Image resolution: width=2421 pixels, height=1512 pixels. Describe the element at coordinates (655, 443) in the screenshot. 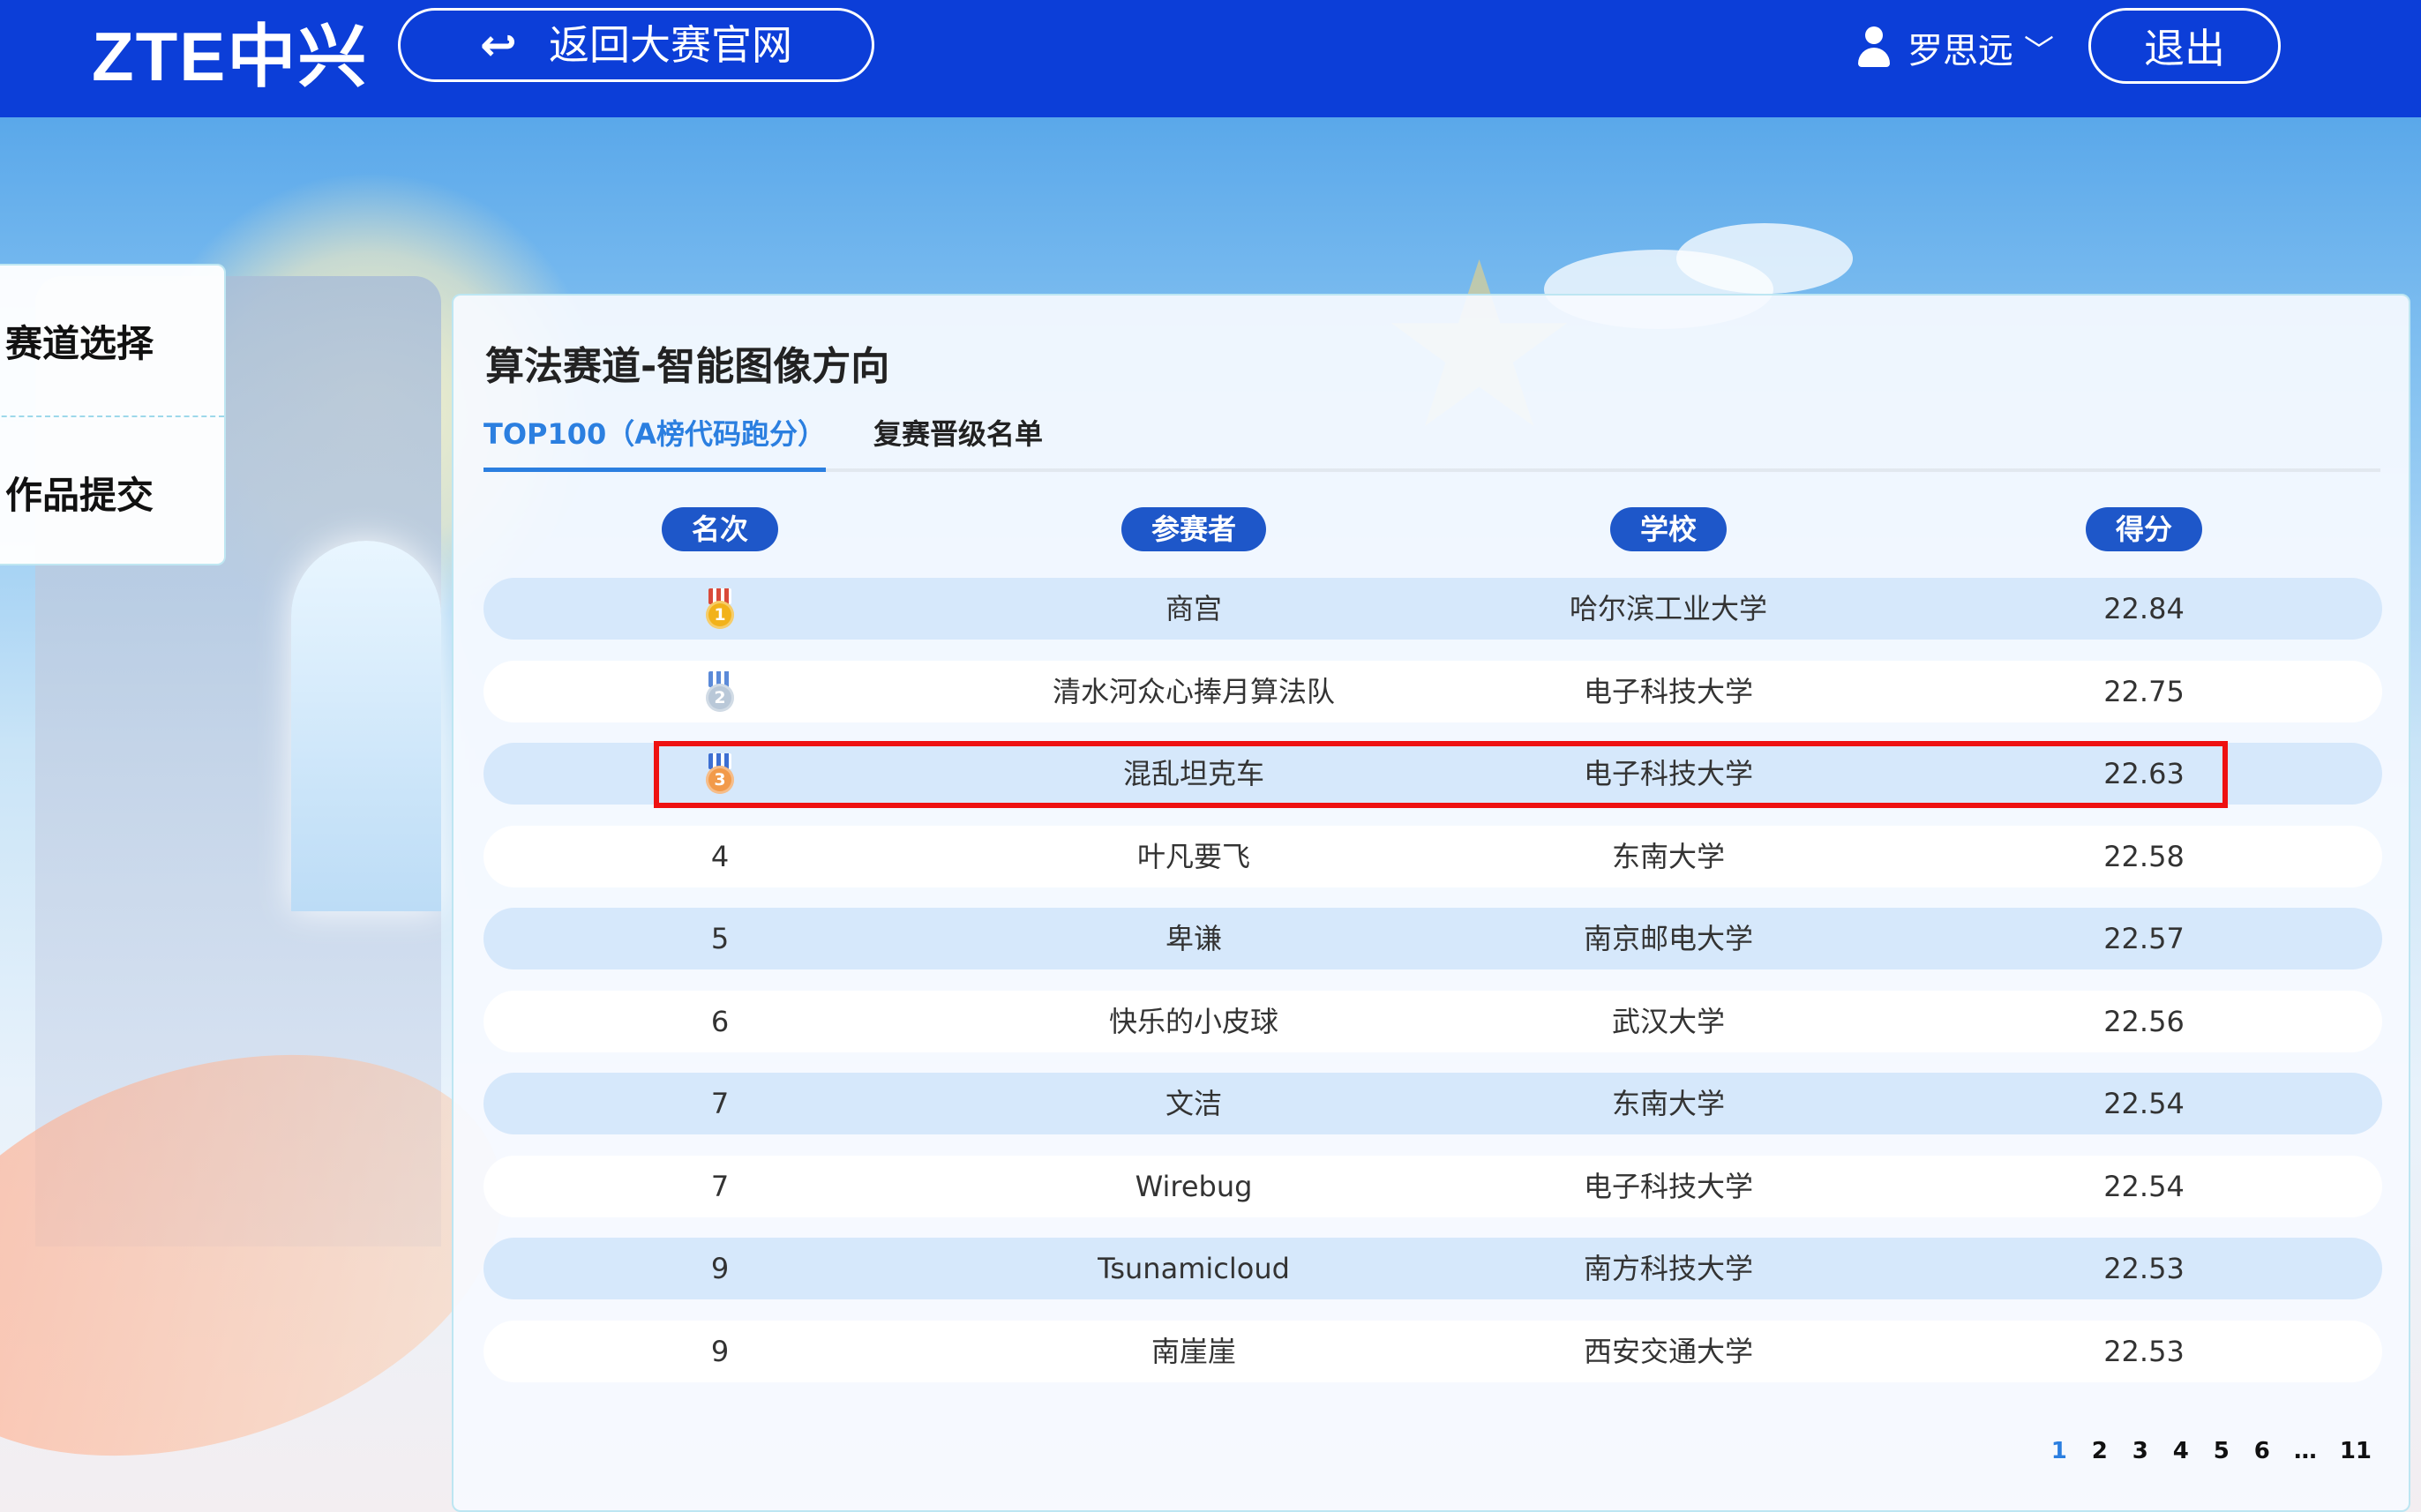

I see `tab-top100: TOP100（A榜代码跑分）` at that location.